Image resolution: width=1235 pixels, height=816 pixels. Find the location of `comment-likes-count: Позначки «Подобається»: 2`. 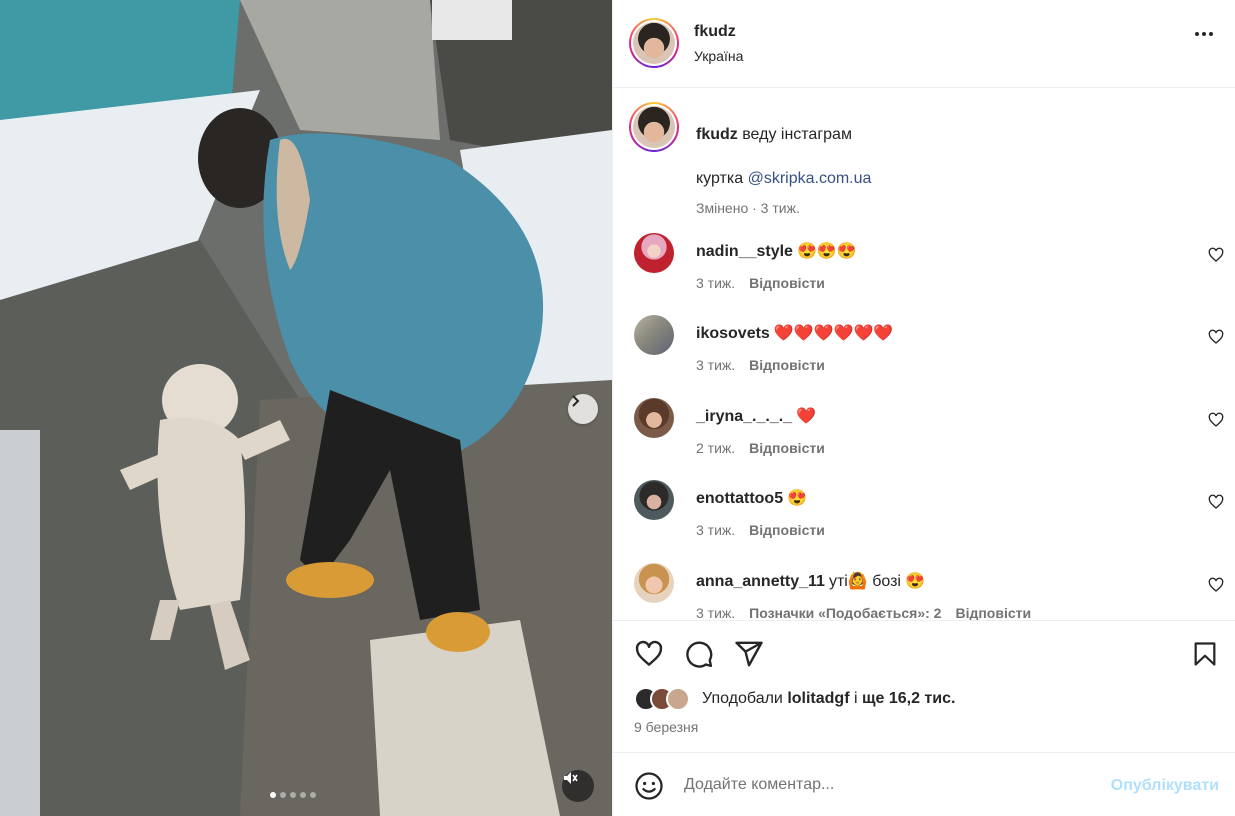

comment-likes-count: Позначки «Подобається»: 2 is located at coordinates (845, 612).